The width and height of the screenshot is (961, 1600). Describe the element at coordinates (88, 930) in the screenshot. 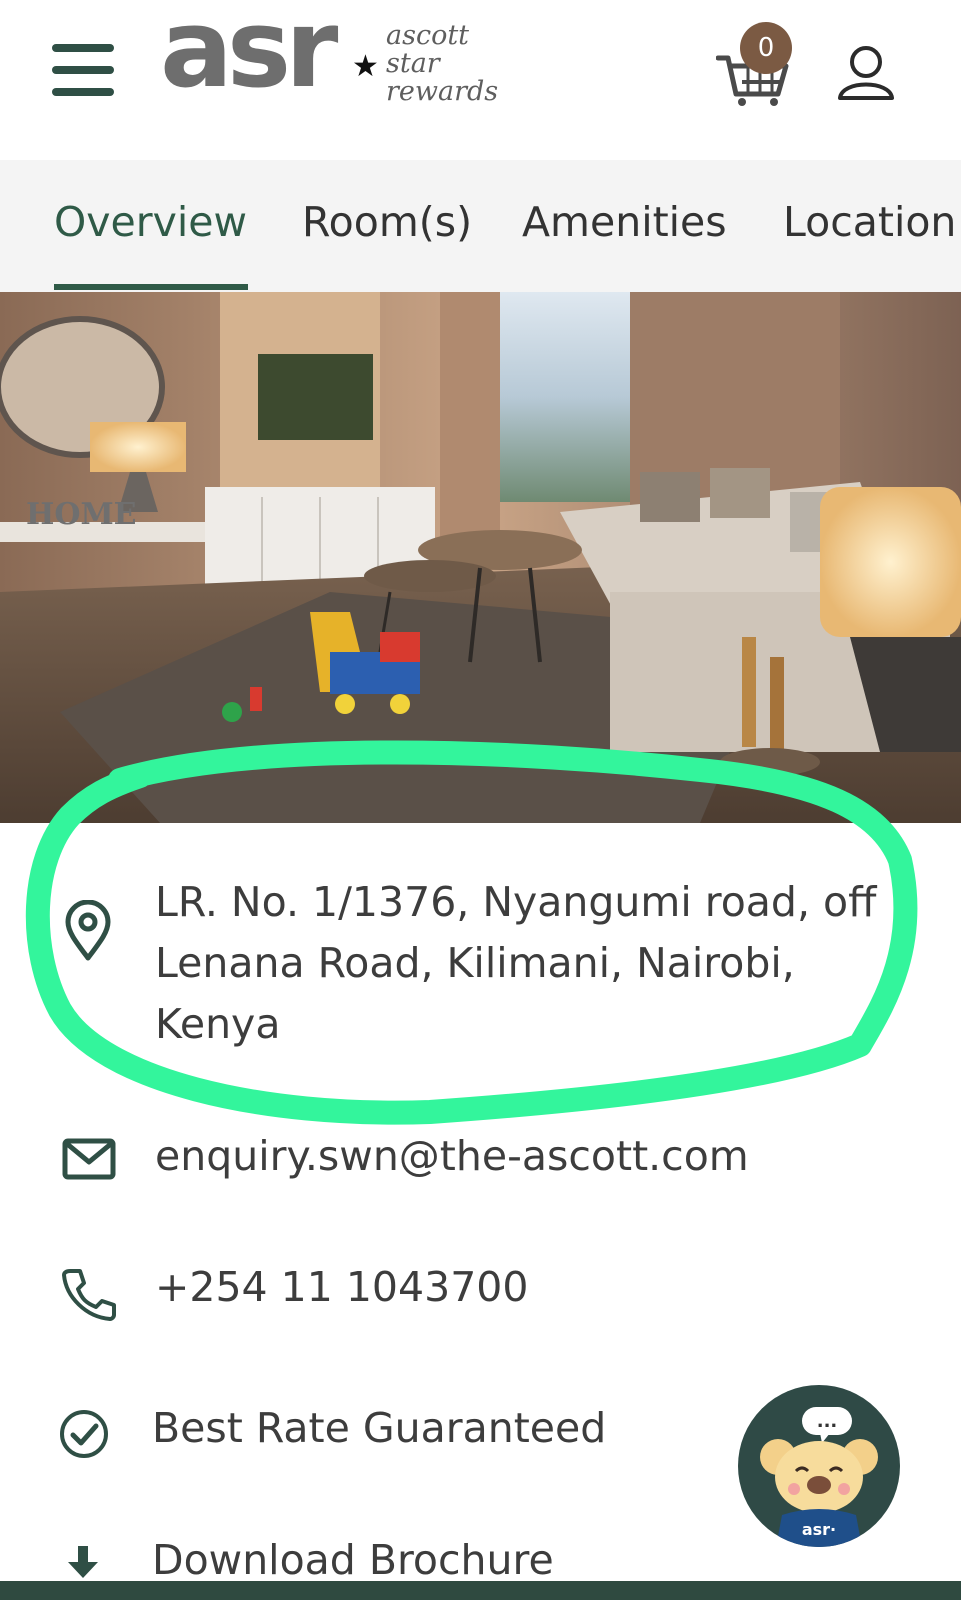

I see `location-pin-icon` at that location.